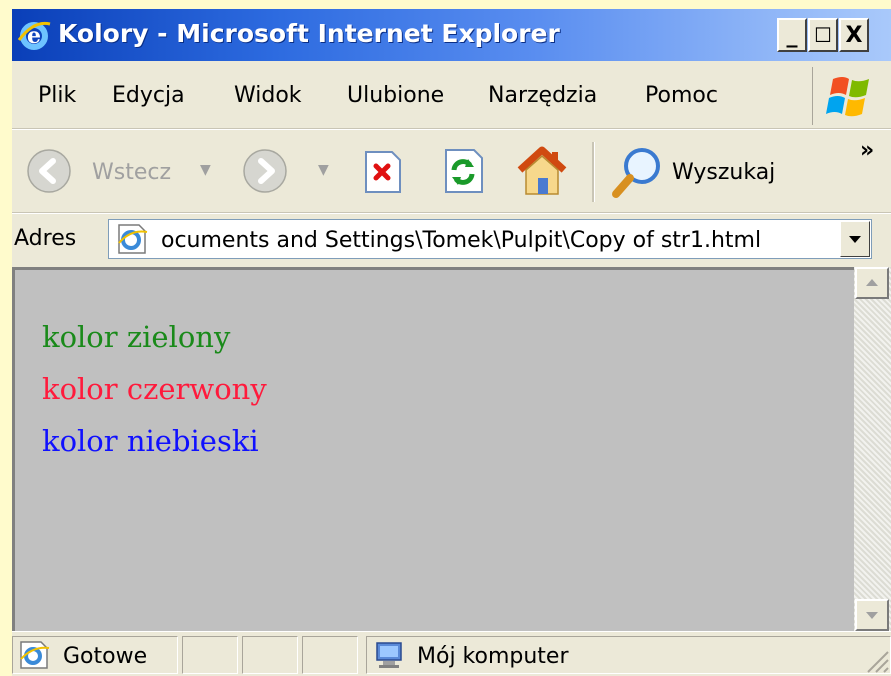  What do you see at coordinates (872, 449) in the screenshot?
I see `vertical-scrollbar` at bounding box center [872, 449].